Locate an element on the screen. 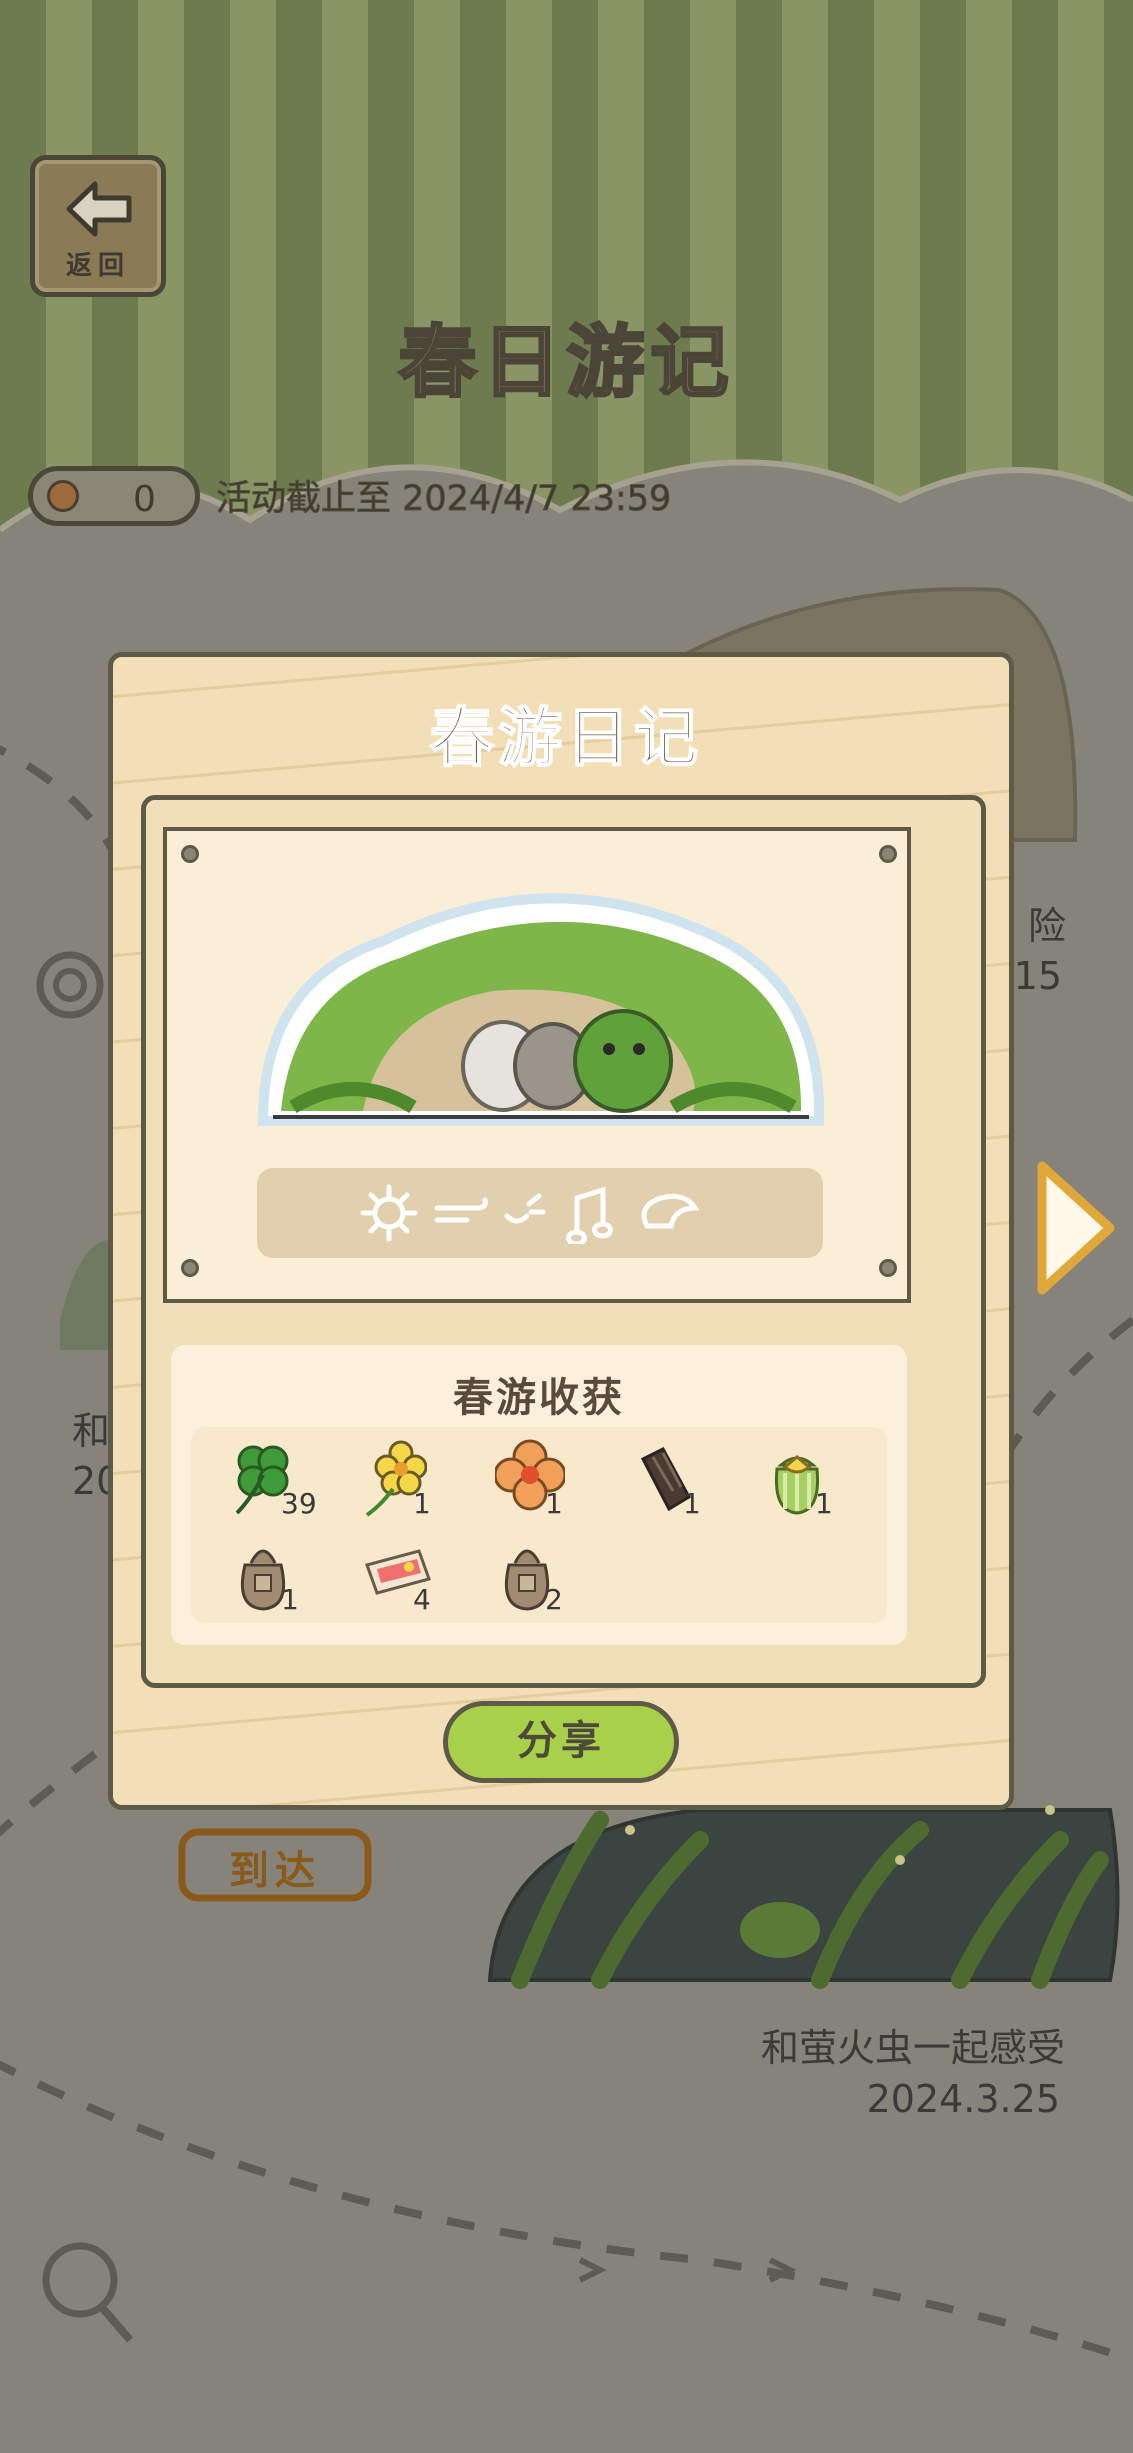 The width and height of the screenshot is (1133, 2453). harvest-item: 39 is located at coordinates (268, 1480).